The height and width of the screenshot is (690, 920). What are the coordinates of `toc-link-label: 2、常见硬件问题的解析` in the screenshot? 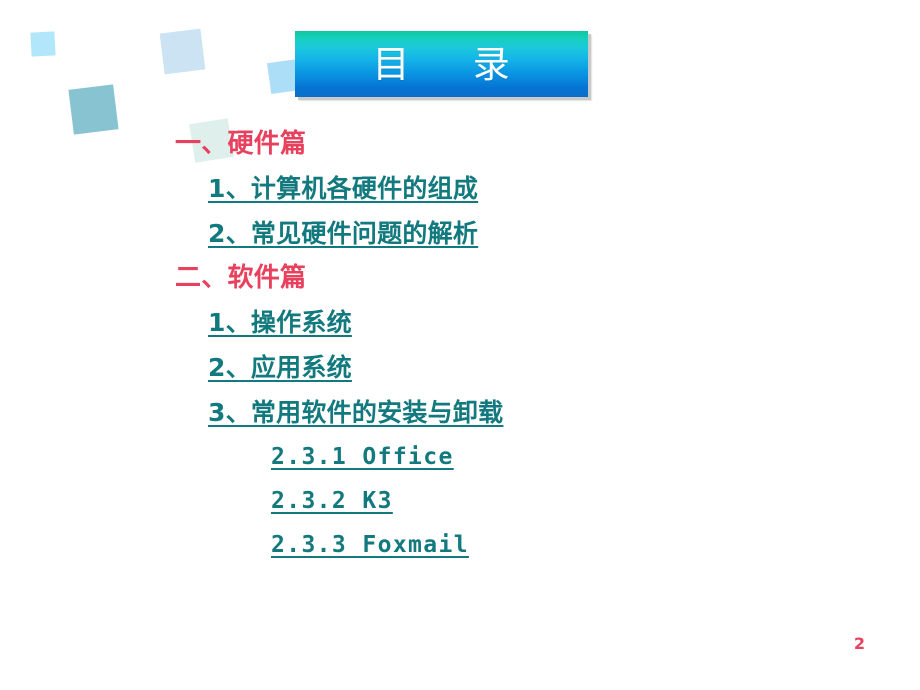 It's located at (343, 233).